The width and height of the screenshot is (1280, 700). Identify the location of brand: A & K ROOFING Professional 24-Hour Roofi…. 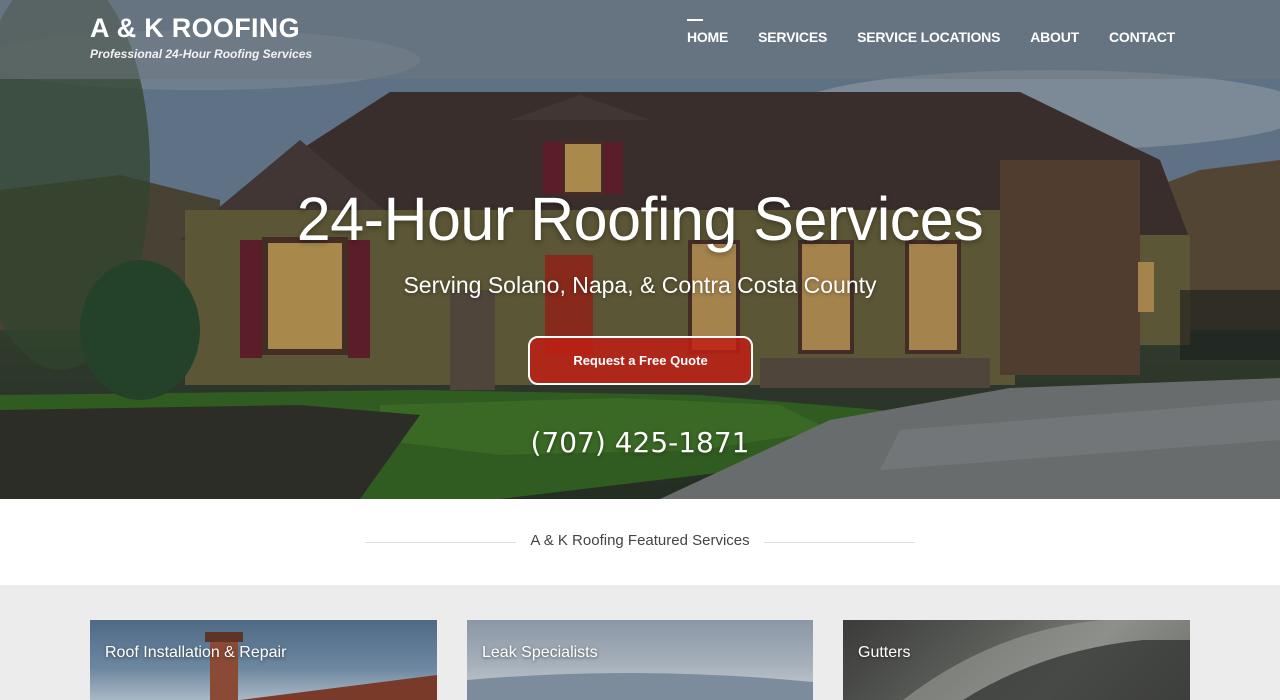
(201, 36).